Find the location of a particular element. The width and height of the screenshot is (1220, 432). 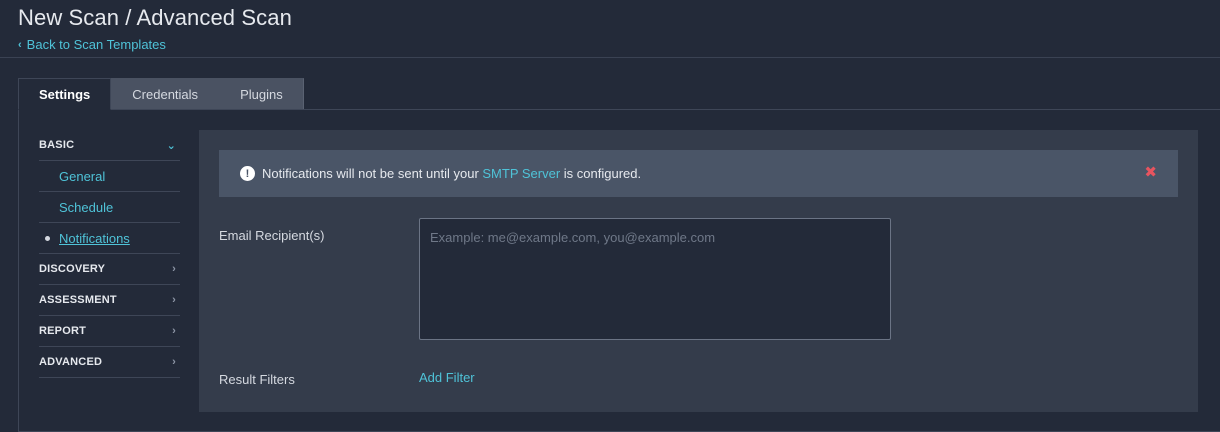

sidebar-section-label: ASSESSMENT is located at coordinates (78, 300).